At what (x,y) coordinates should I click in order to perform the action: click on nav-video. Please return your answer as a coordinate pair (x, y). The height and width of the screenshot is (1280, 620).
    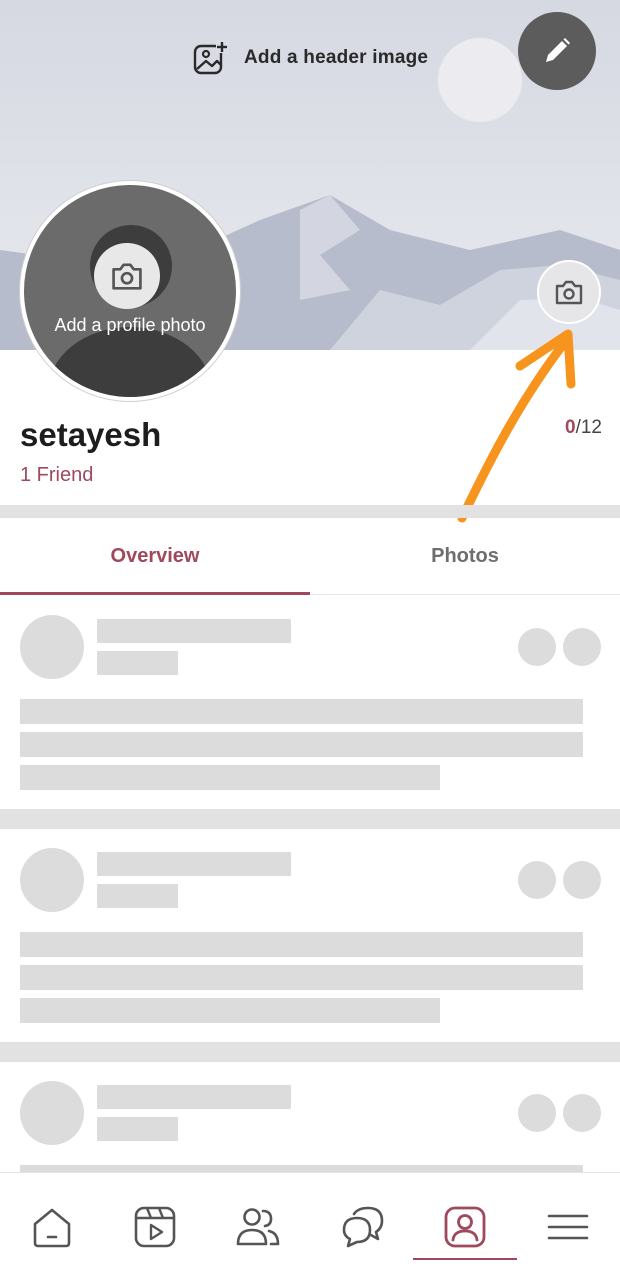
    Looking at the image, I should click on (154, 1226).